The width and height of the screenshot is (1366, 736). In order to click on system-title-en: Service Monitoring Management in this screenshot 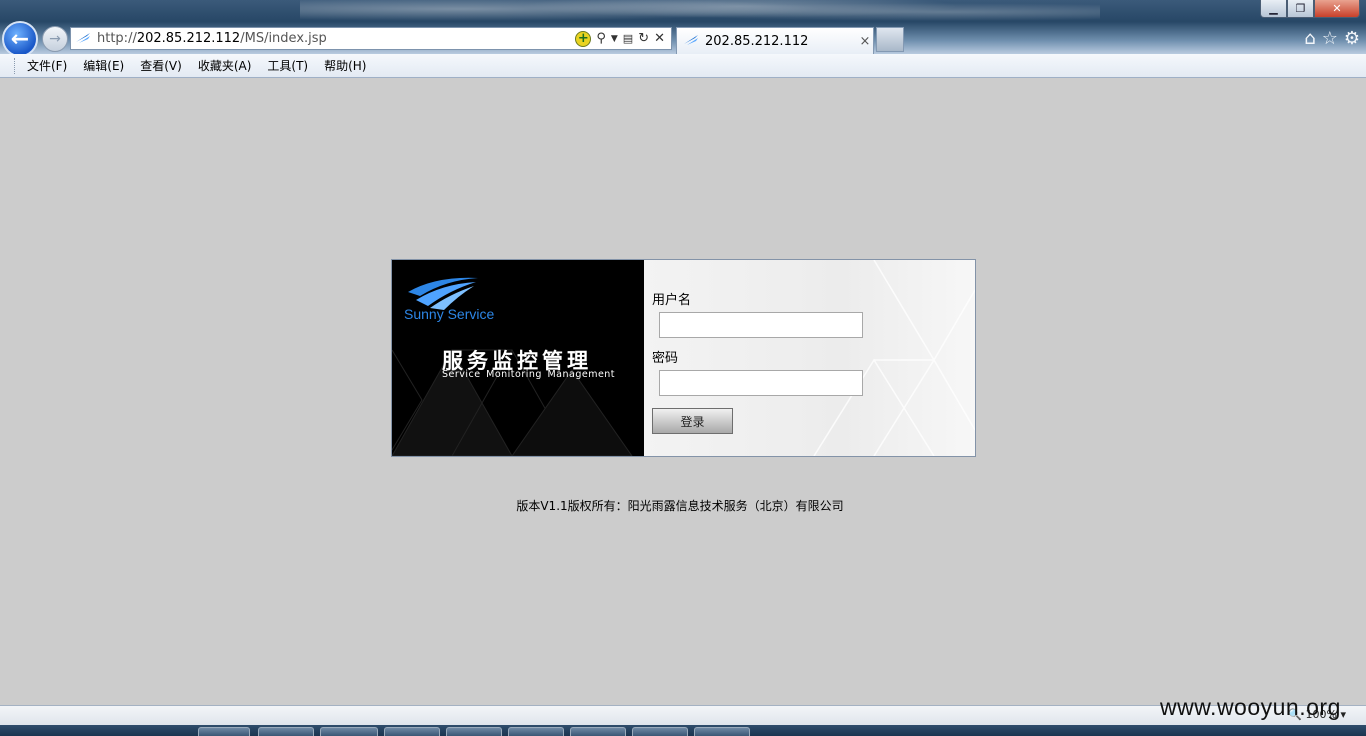, I will do `click(529, 374)`.